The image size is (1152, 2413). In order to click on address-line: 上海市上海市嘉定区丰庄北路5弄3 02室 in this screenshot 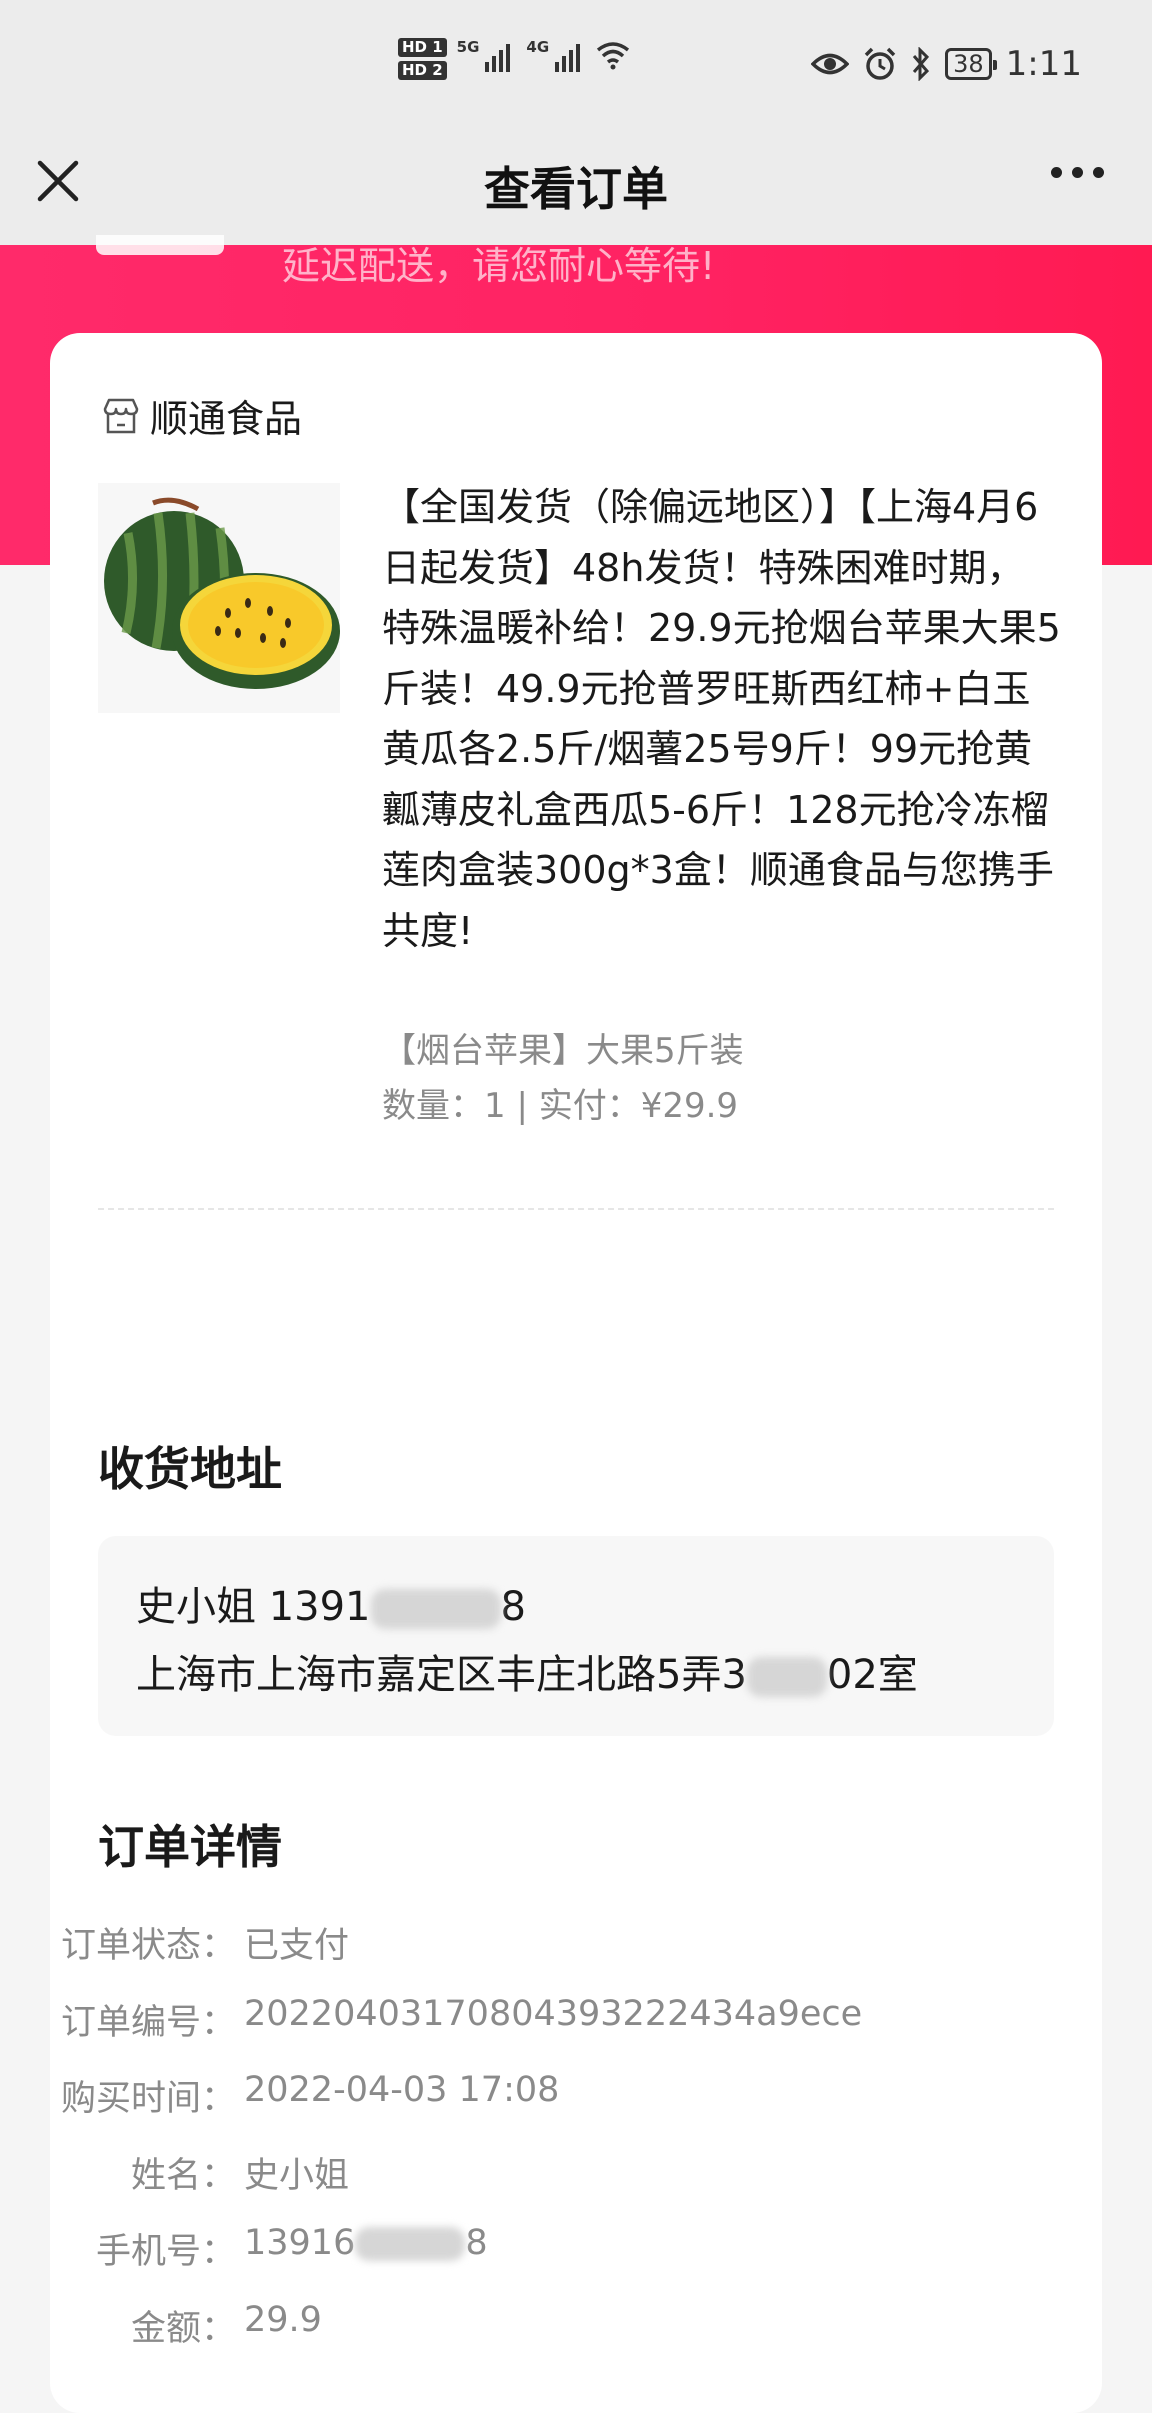, I will do `click(527, 1671)`.